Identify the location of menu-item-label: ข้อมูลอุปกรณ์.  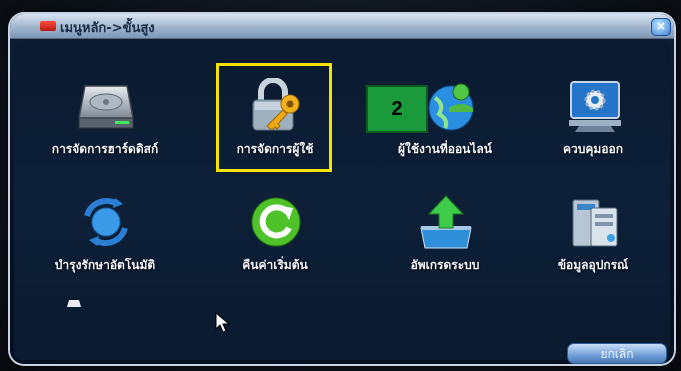
(593, 265).